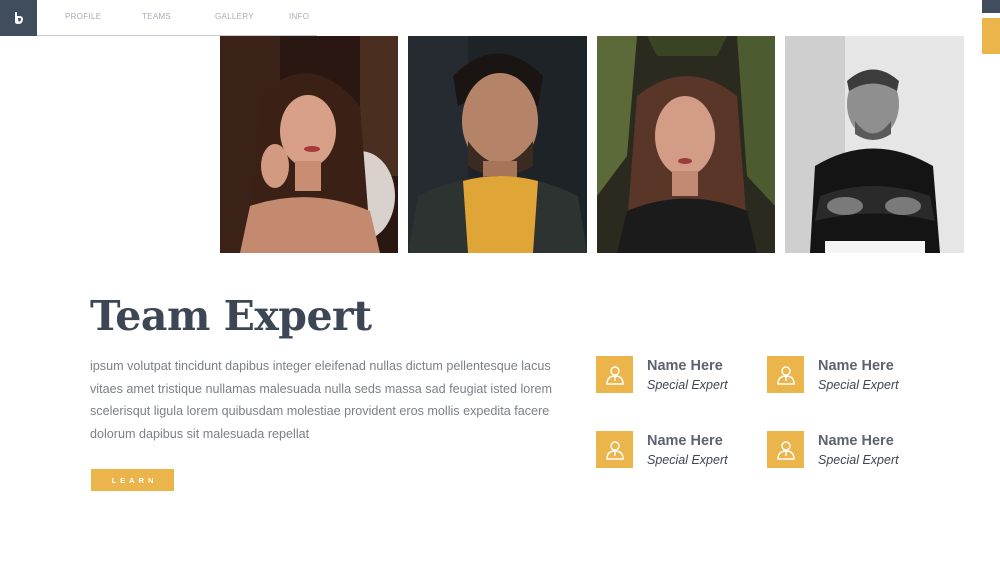  What do you see at coordinates (231, 316) in the screenshot?
I see `page-title: Team Expert` at bounding box center [231, 316].